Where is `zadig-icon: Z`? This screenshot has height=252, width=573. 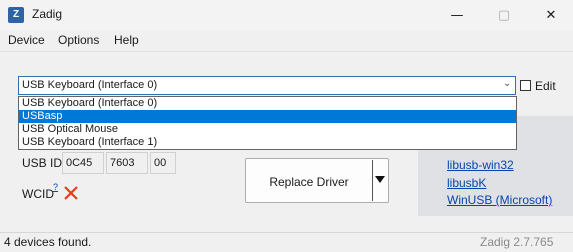 zadig-icon: Z is located at coordinates (16, 15).